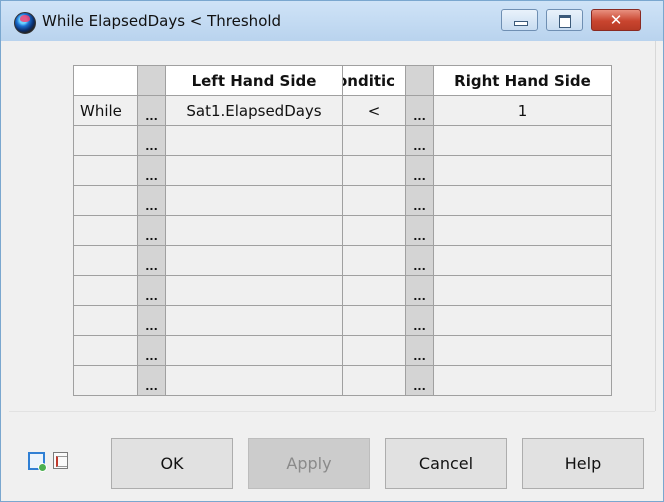  What do you see at coordinates (162, 21) in the screenshot?
I see `window-title: While ElapsedDays < Threshold` at bounding box center [162, 21].